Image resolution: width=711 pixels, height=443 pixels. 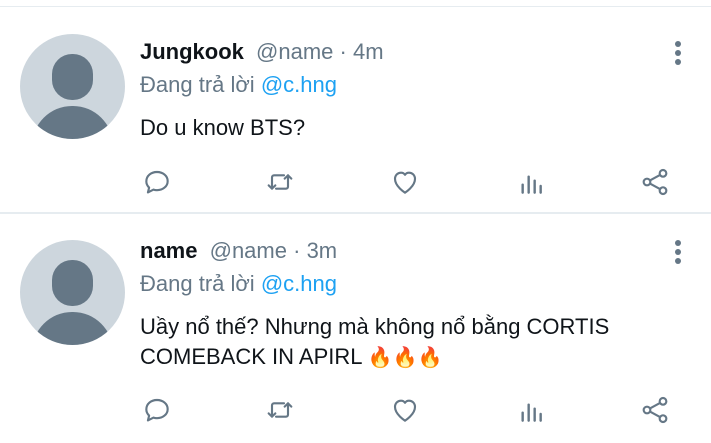 I want to click on tweet-text-line: COMEBACK IN APIRL 🔥🔥🔥, so click(x=420, y=357).